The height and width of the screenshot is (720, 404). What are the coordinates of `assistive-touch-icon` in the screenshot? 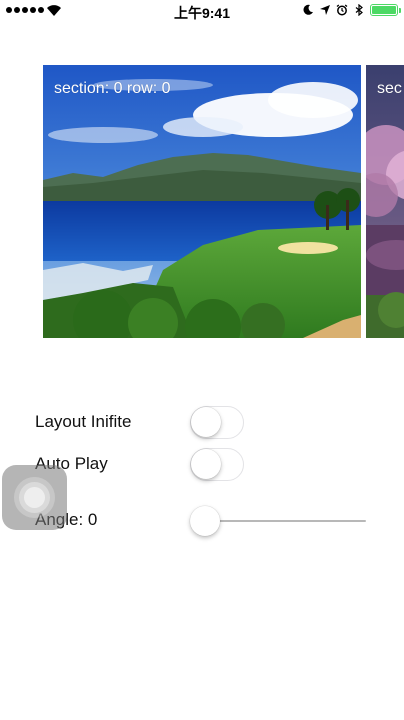 It's located at (34, 497).